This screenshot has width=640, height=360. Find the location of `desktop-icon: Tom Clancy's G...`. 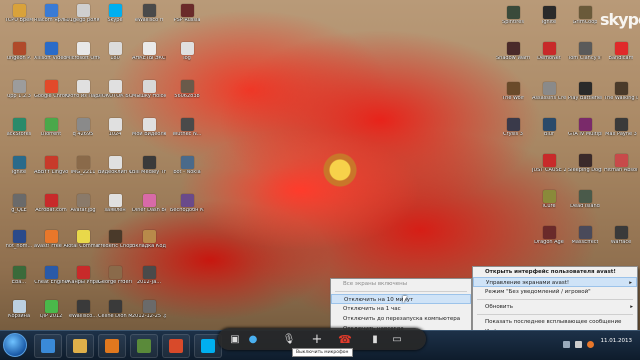

desktop-icon: Tom Clancy's G... is located at coordinates (585, 54).